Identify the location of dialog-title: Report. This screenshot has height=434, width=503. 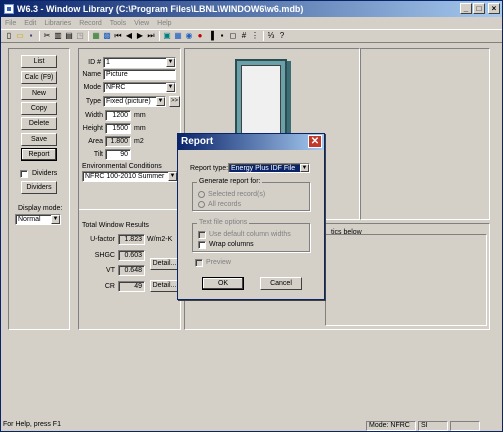
(197, 141).